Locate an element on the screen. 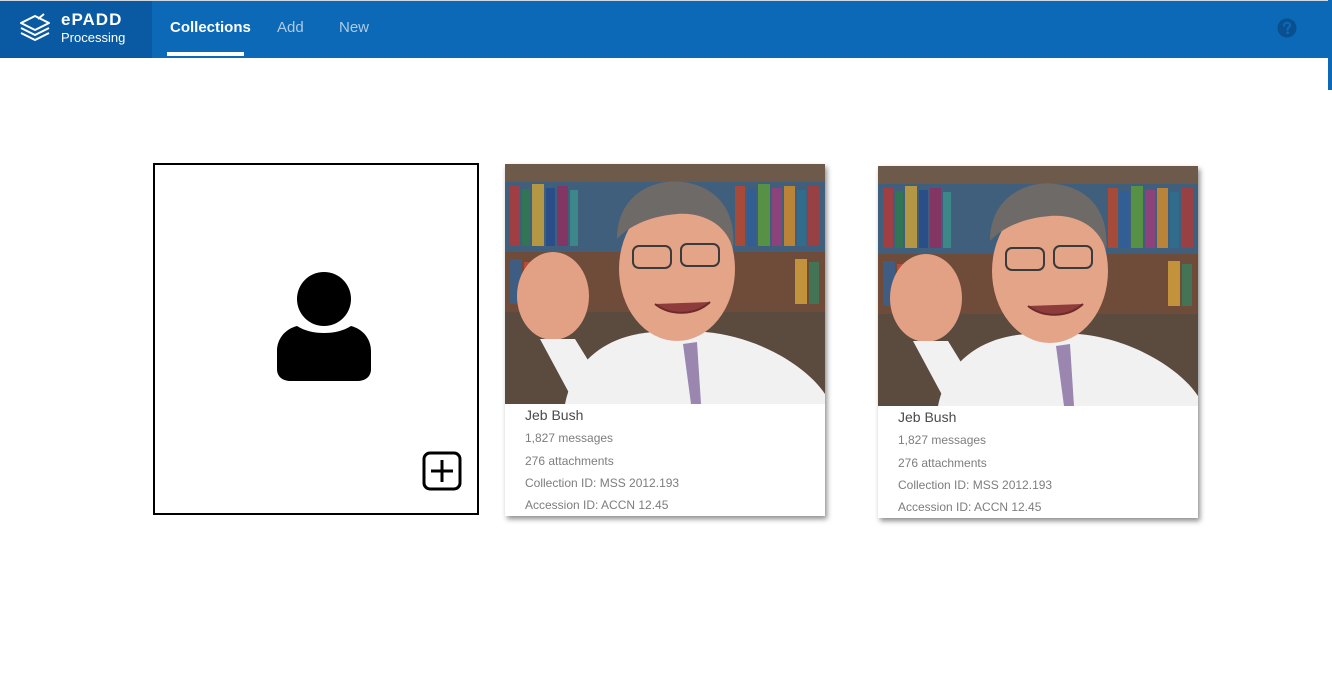 The image size is (1332, 678). active-tab-indicator is located at coordinates (205, 54).